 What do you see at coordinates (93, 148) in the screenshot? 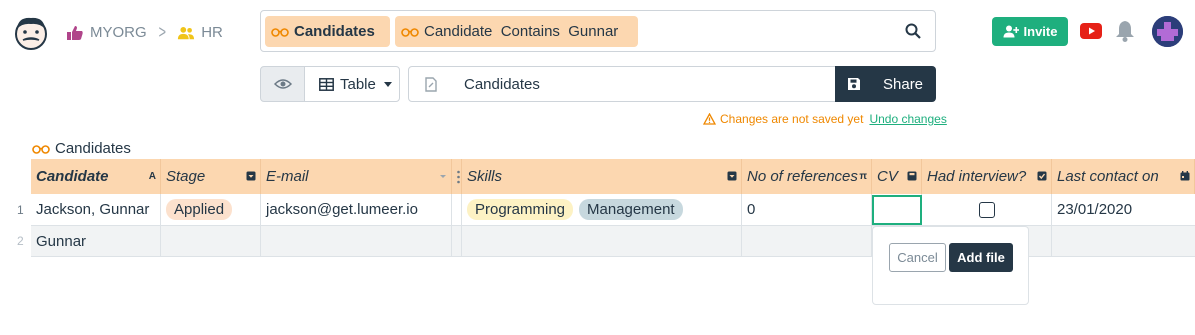
I see `table-title-label: Candidates` at bounding box center [93, 148].